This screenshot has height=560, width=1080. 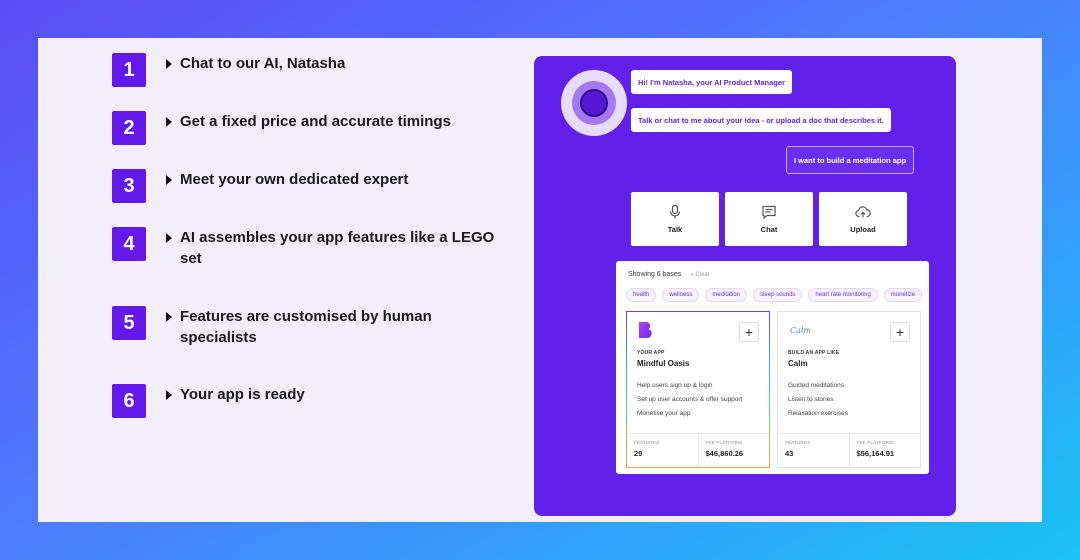 What do you see at coordinates (315, 121) in the screenshot?
I see `step-text: Get a fixed price and accurate timings` at bounding box center [315, 121].